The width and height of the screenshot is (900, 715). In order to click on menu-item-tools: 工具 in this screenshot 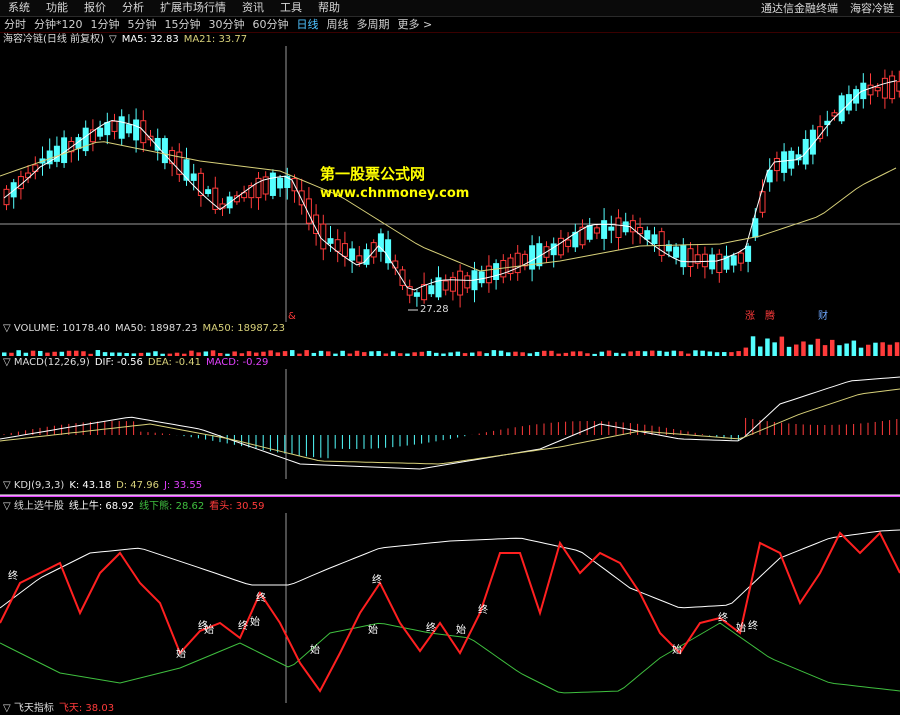, I will do `click(291, 8)`.